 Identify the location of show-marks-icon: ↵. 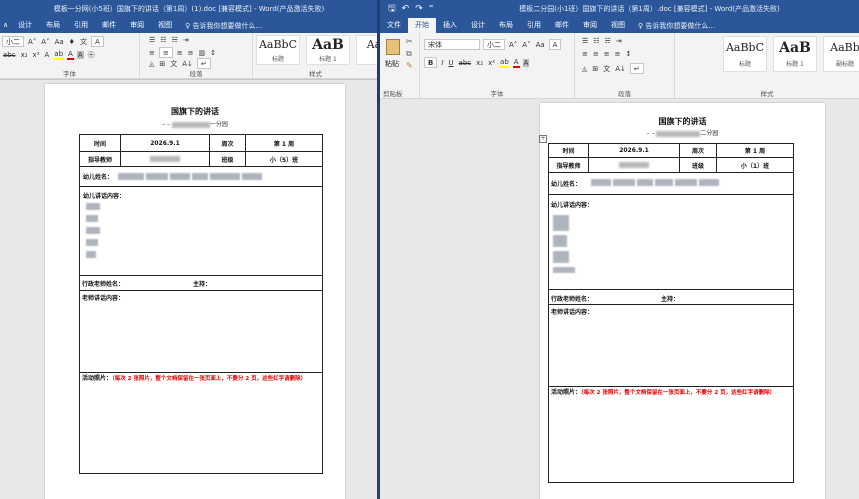
(636, 68).